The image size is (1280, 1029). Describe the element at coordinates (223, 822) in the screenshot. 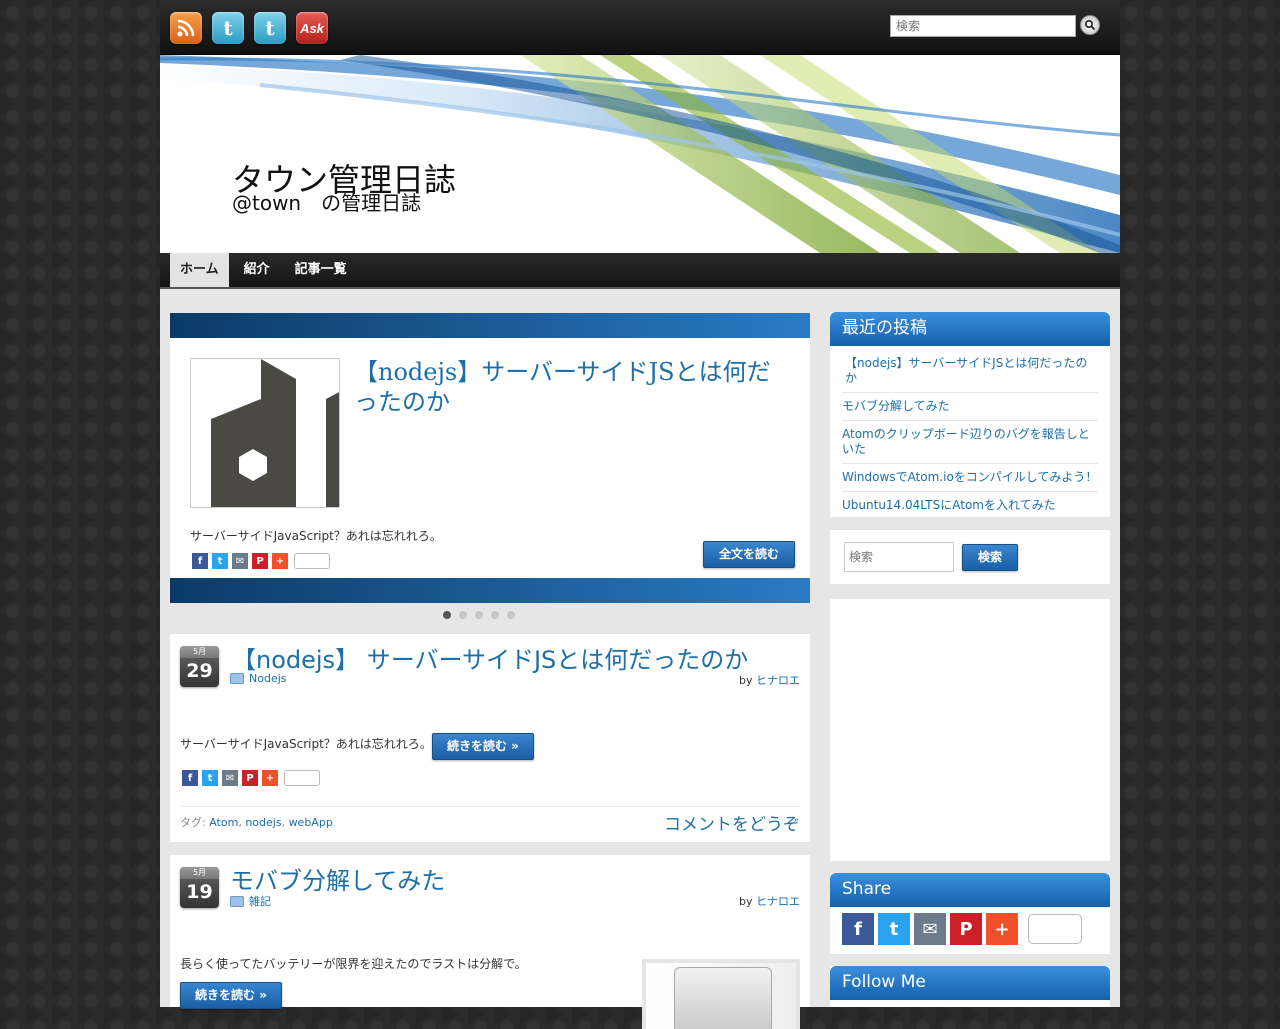

I see `tag-link: Atom` at that location.